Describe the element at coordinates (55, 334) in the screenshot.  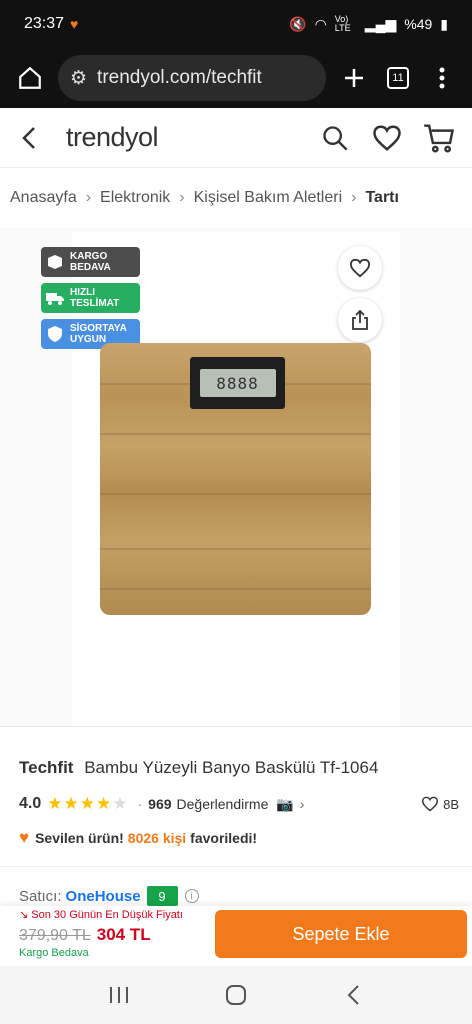
I see `shield-icon` at that location.